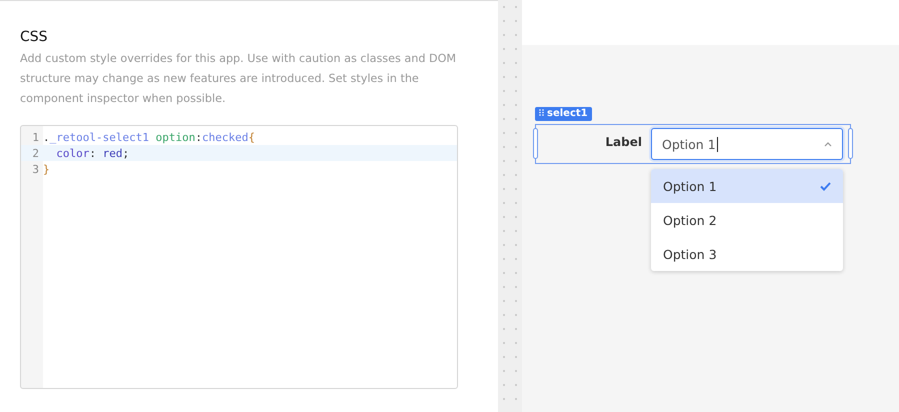 The height and width of the screenshot is (412, 899). Describe the element at coordinates (35, 137) in the screenshot. I see `line-number: 1` at that location.